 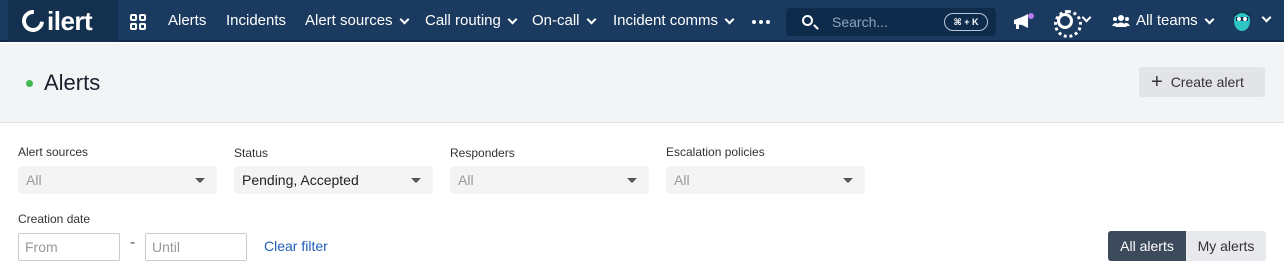 I want to click on alert-sources-label: Alert sources, so click(x=53, y=152).